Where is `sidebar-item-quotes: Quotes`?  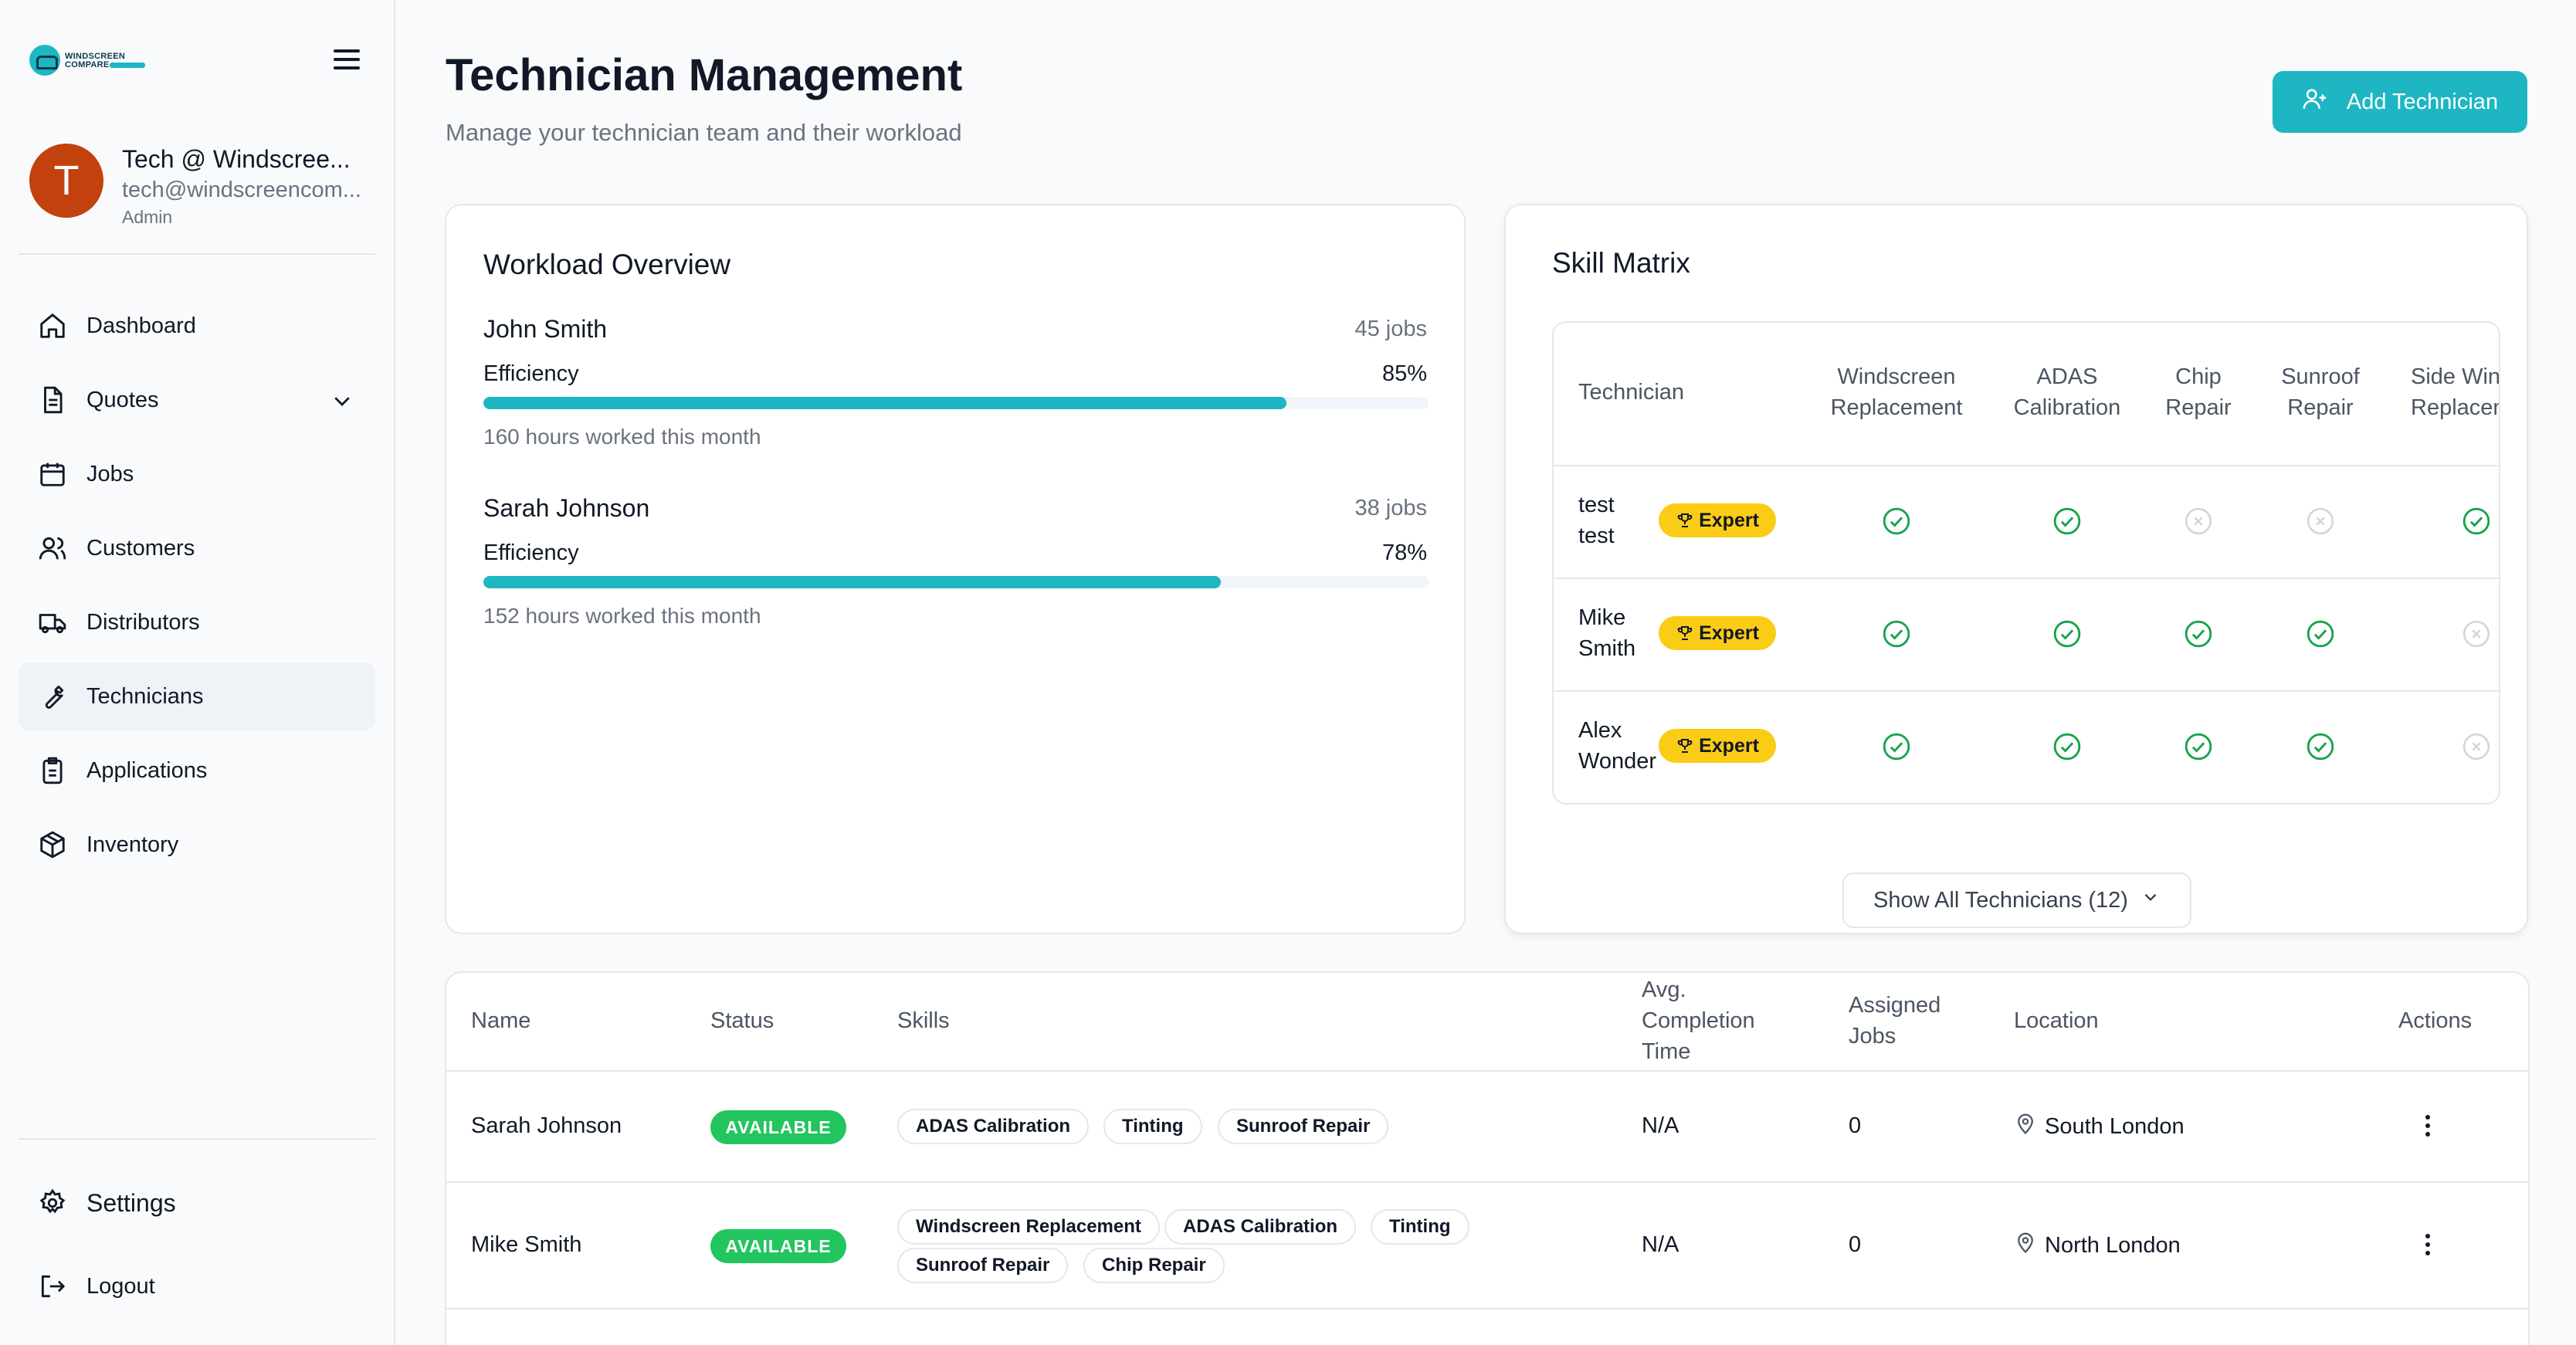
sidebar-item-quotes: Quotes is located at coordinates (197, 400).